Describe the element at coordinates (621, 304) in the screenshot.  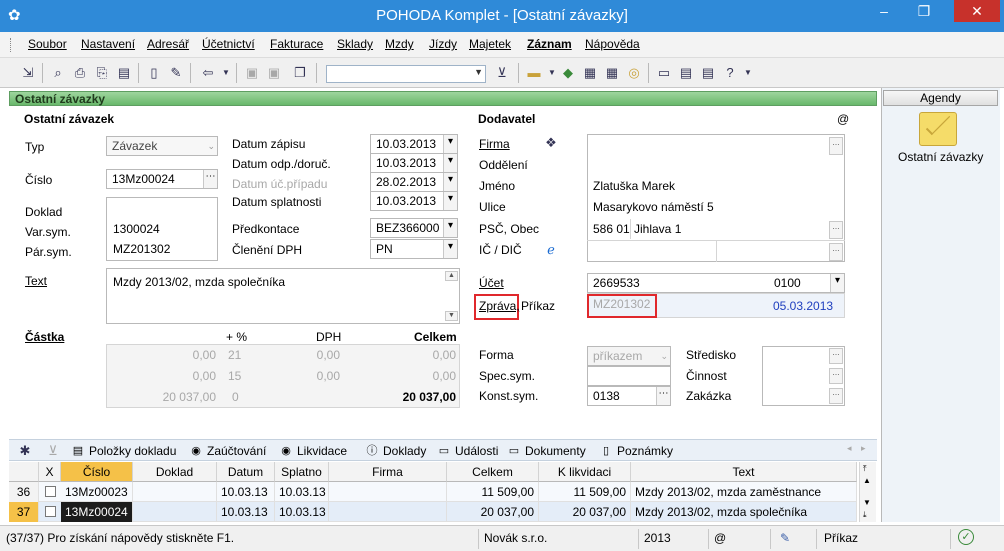
I see `zprava-value: MZ201302` at that location.